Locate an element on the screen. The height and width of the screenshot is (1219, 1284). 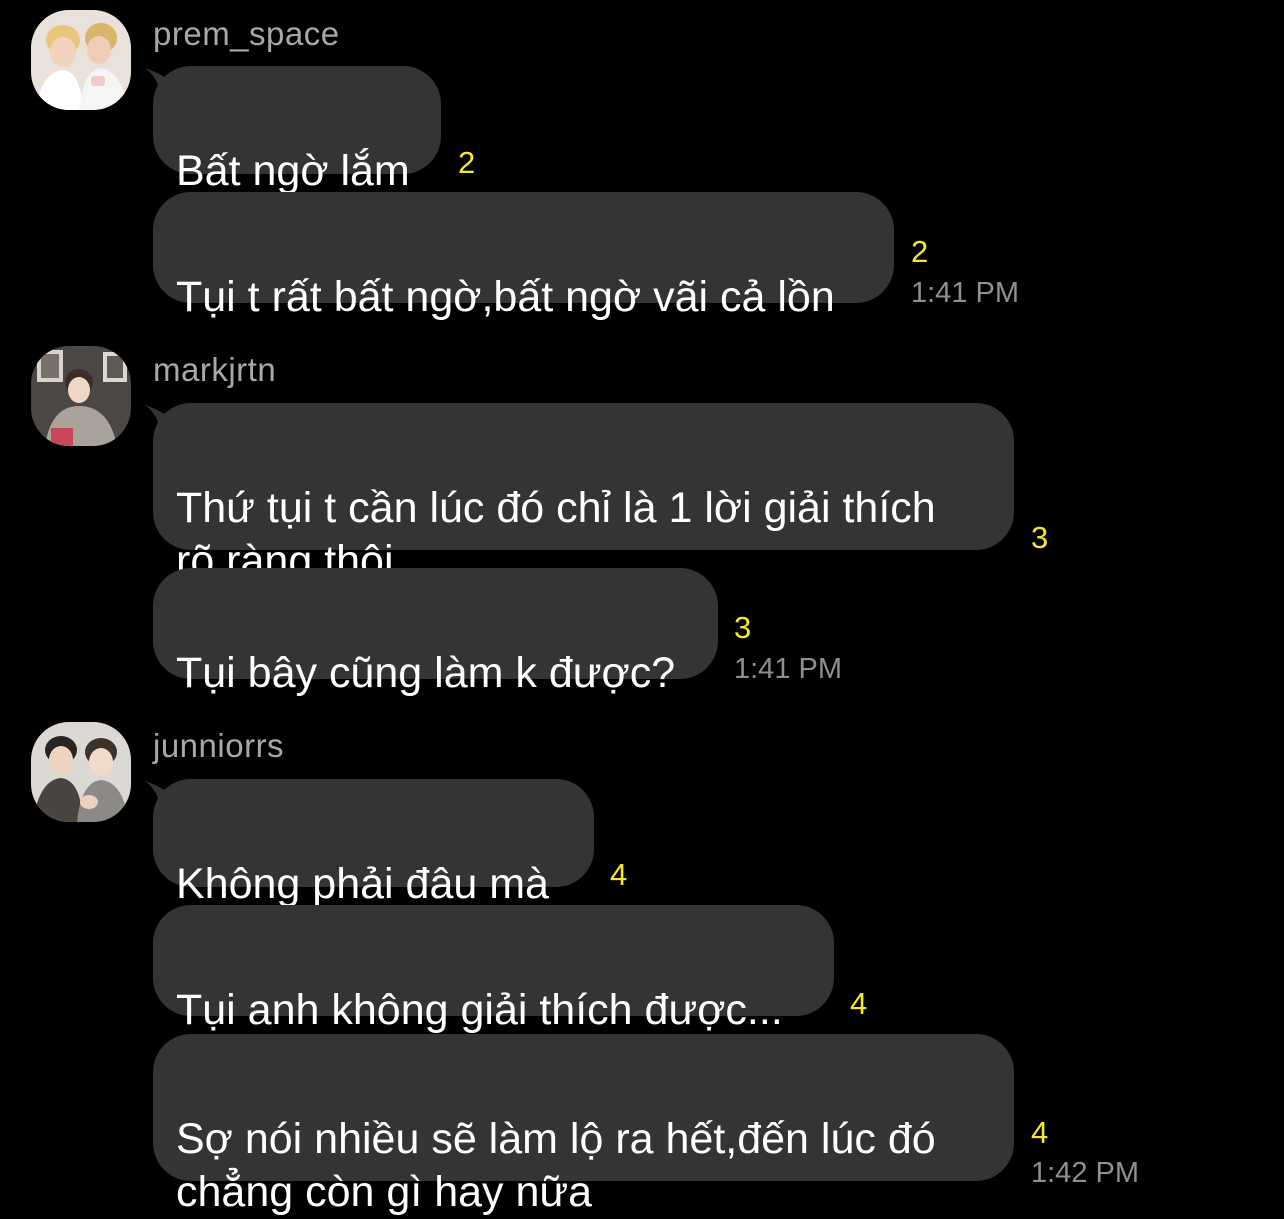
timestamp: 1:42 PM is located at coordinates (1085, 1173).